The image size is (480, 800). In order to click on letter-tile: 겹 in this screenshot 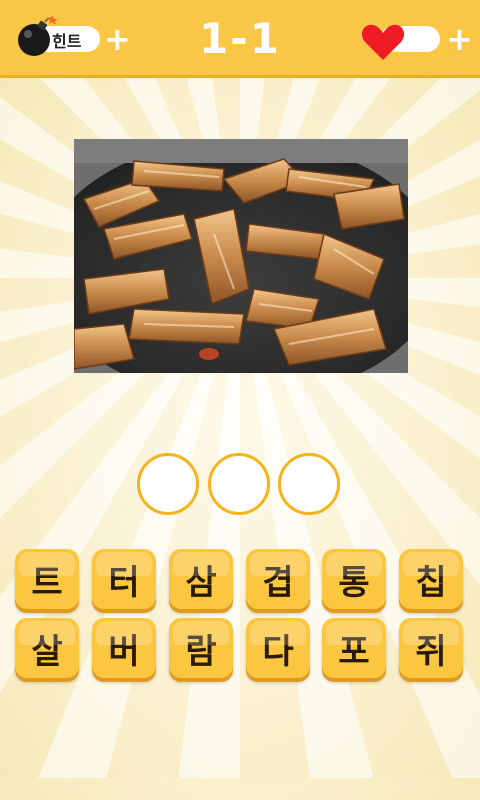, I will do `click(278, 579)`.